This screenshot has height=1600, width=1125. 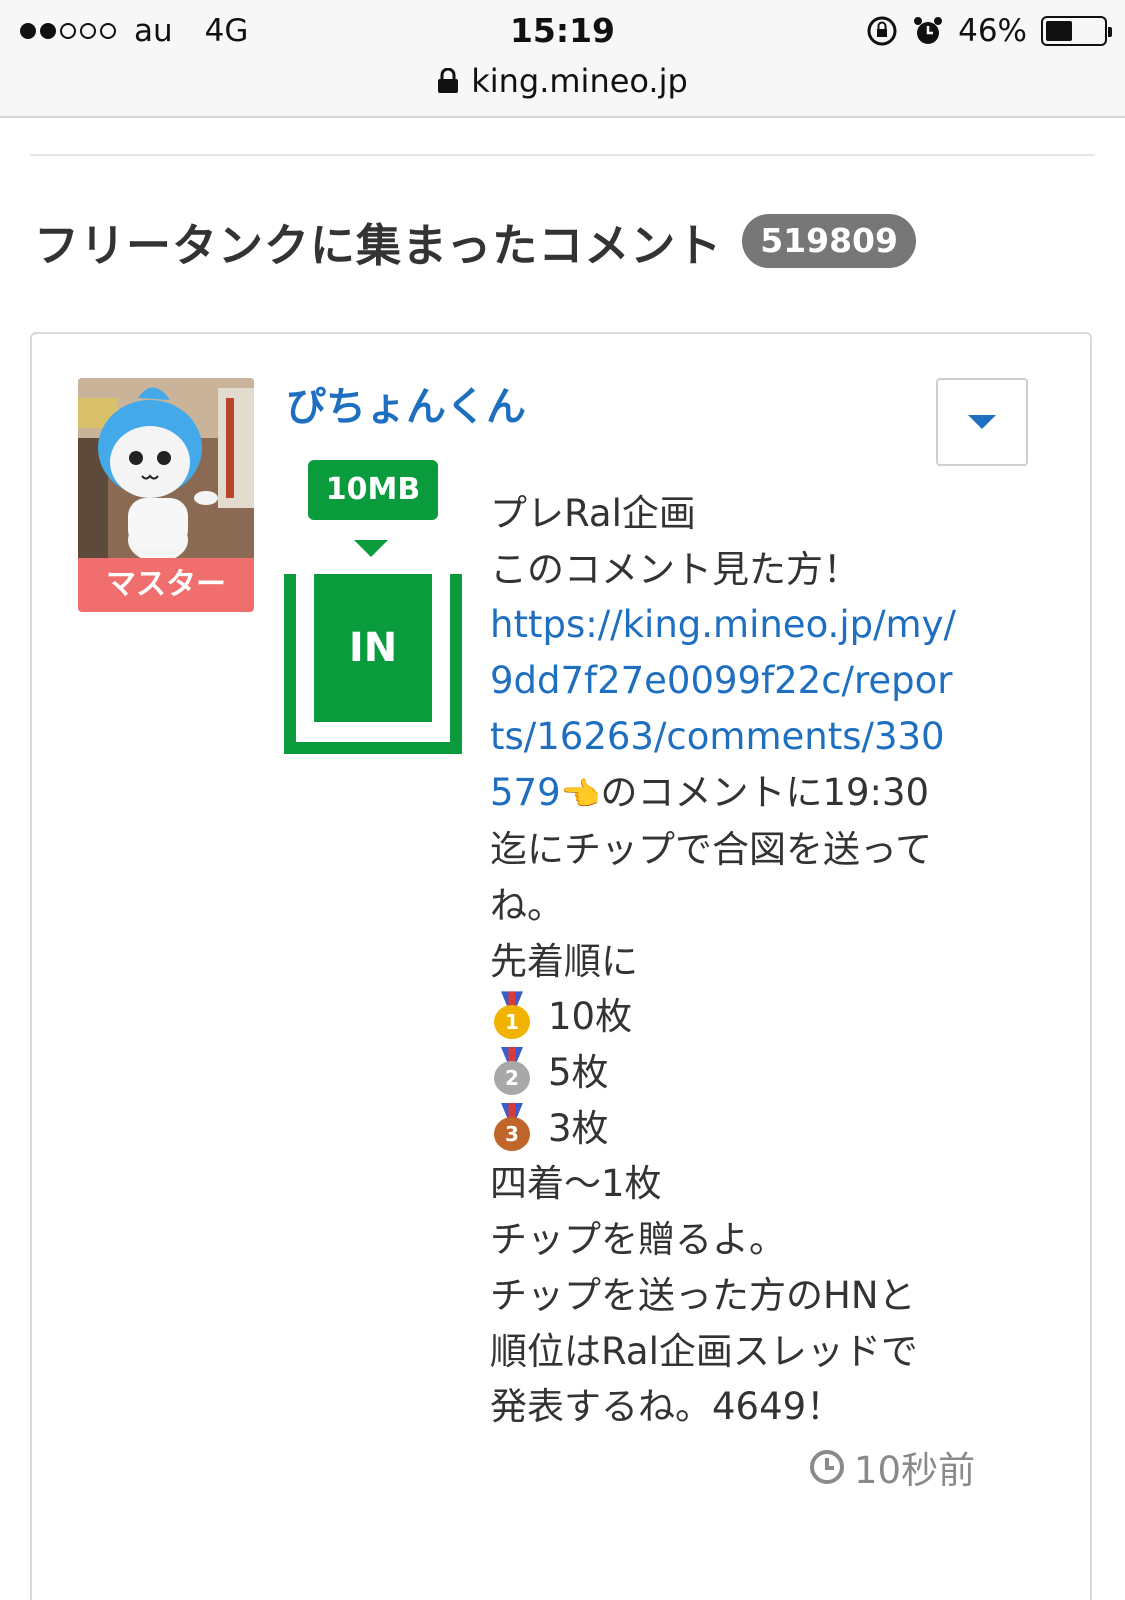 I want to click on username-link: ぴちょんくん, so click(x=406, y=403).